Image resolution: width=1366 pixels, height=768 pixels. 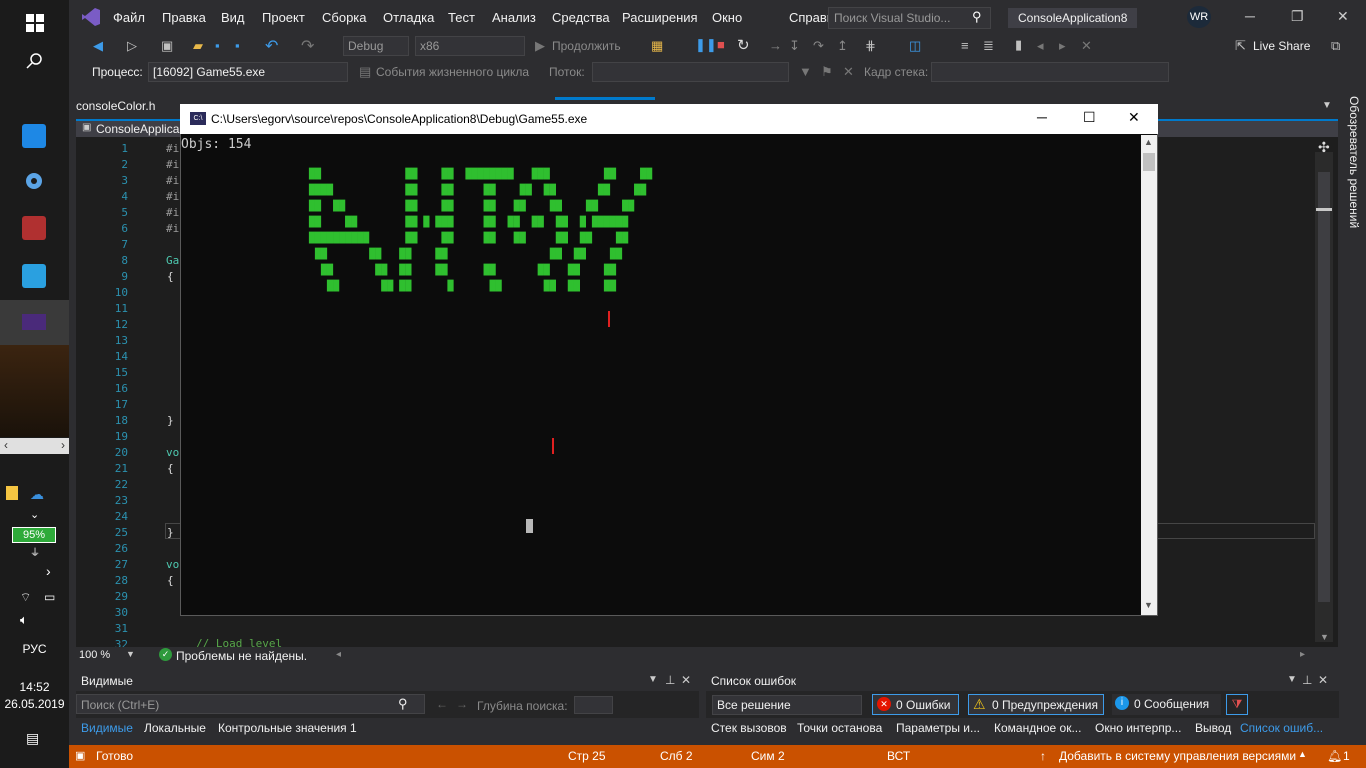 I want to click on editor-scrollbar, so click(x=1324, y=397).